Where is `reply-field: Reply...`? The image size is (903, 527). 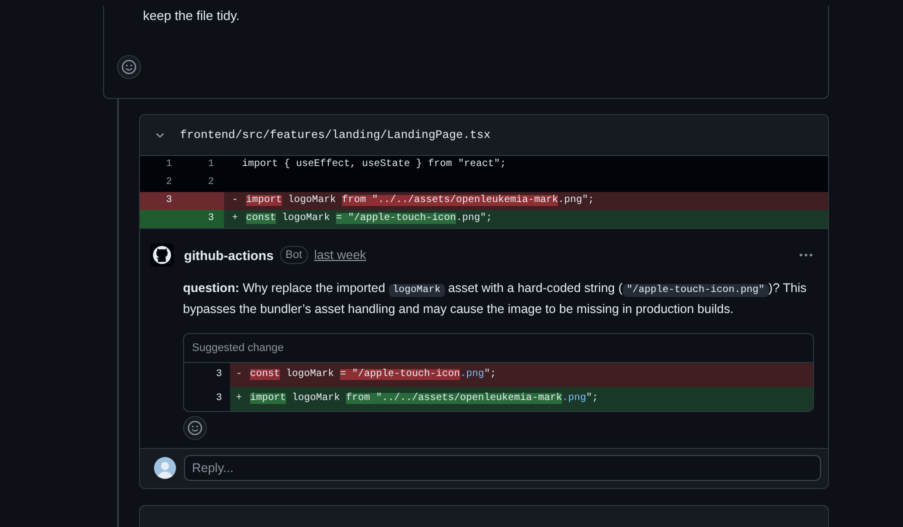
reply-field: Reply... is located at coordinates (502, 468).